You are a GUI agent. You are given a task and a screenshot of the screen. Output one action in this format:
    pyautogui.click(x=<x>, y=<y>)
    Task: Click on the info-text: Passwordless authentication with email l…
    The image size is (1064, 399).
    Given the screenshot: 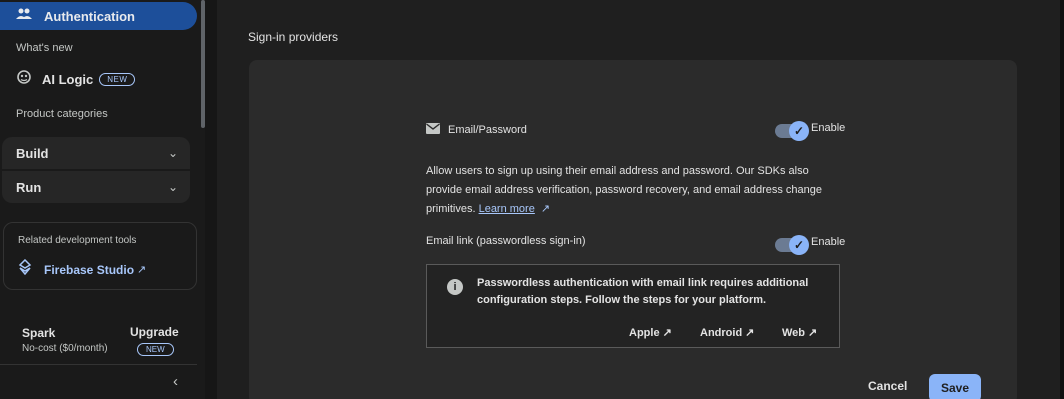 What is the action you would take?
    pyautogui.click(x=643, y=291)
    